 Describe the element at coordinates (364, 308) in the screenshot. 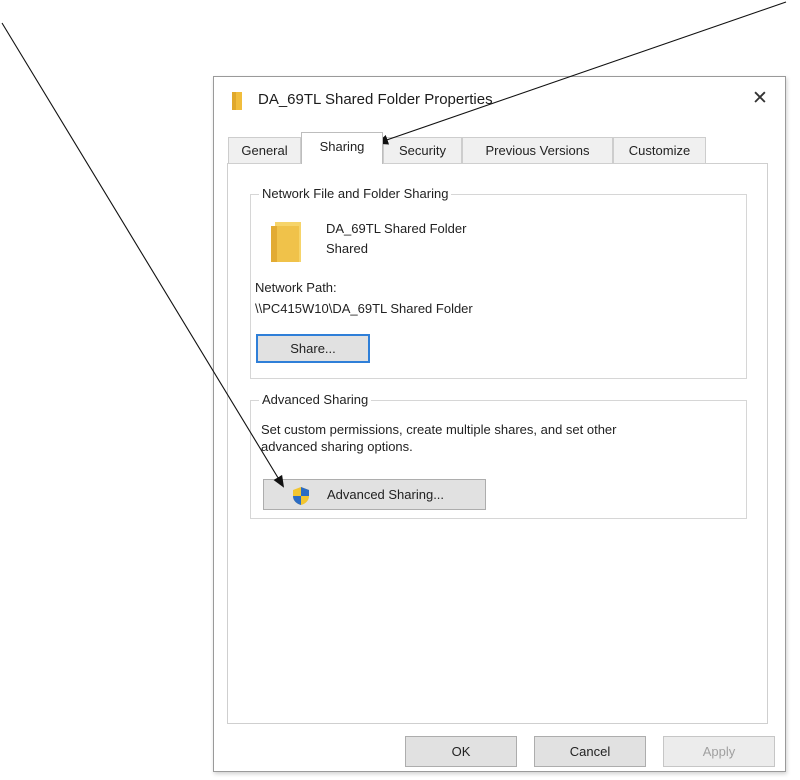

I see `network-path-value: \\PC415W10\DA_69TL Shared Folder` at that location.